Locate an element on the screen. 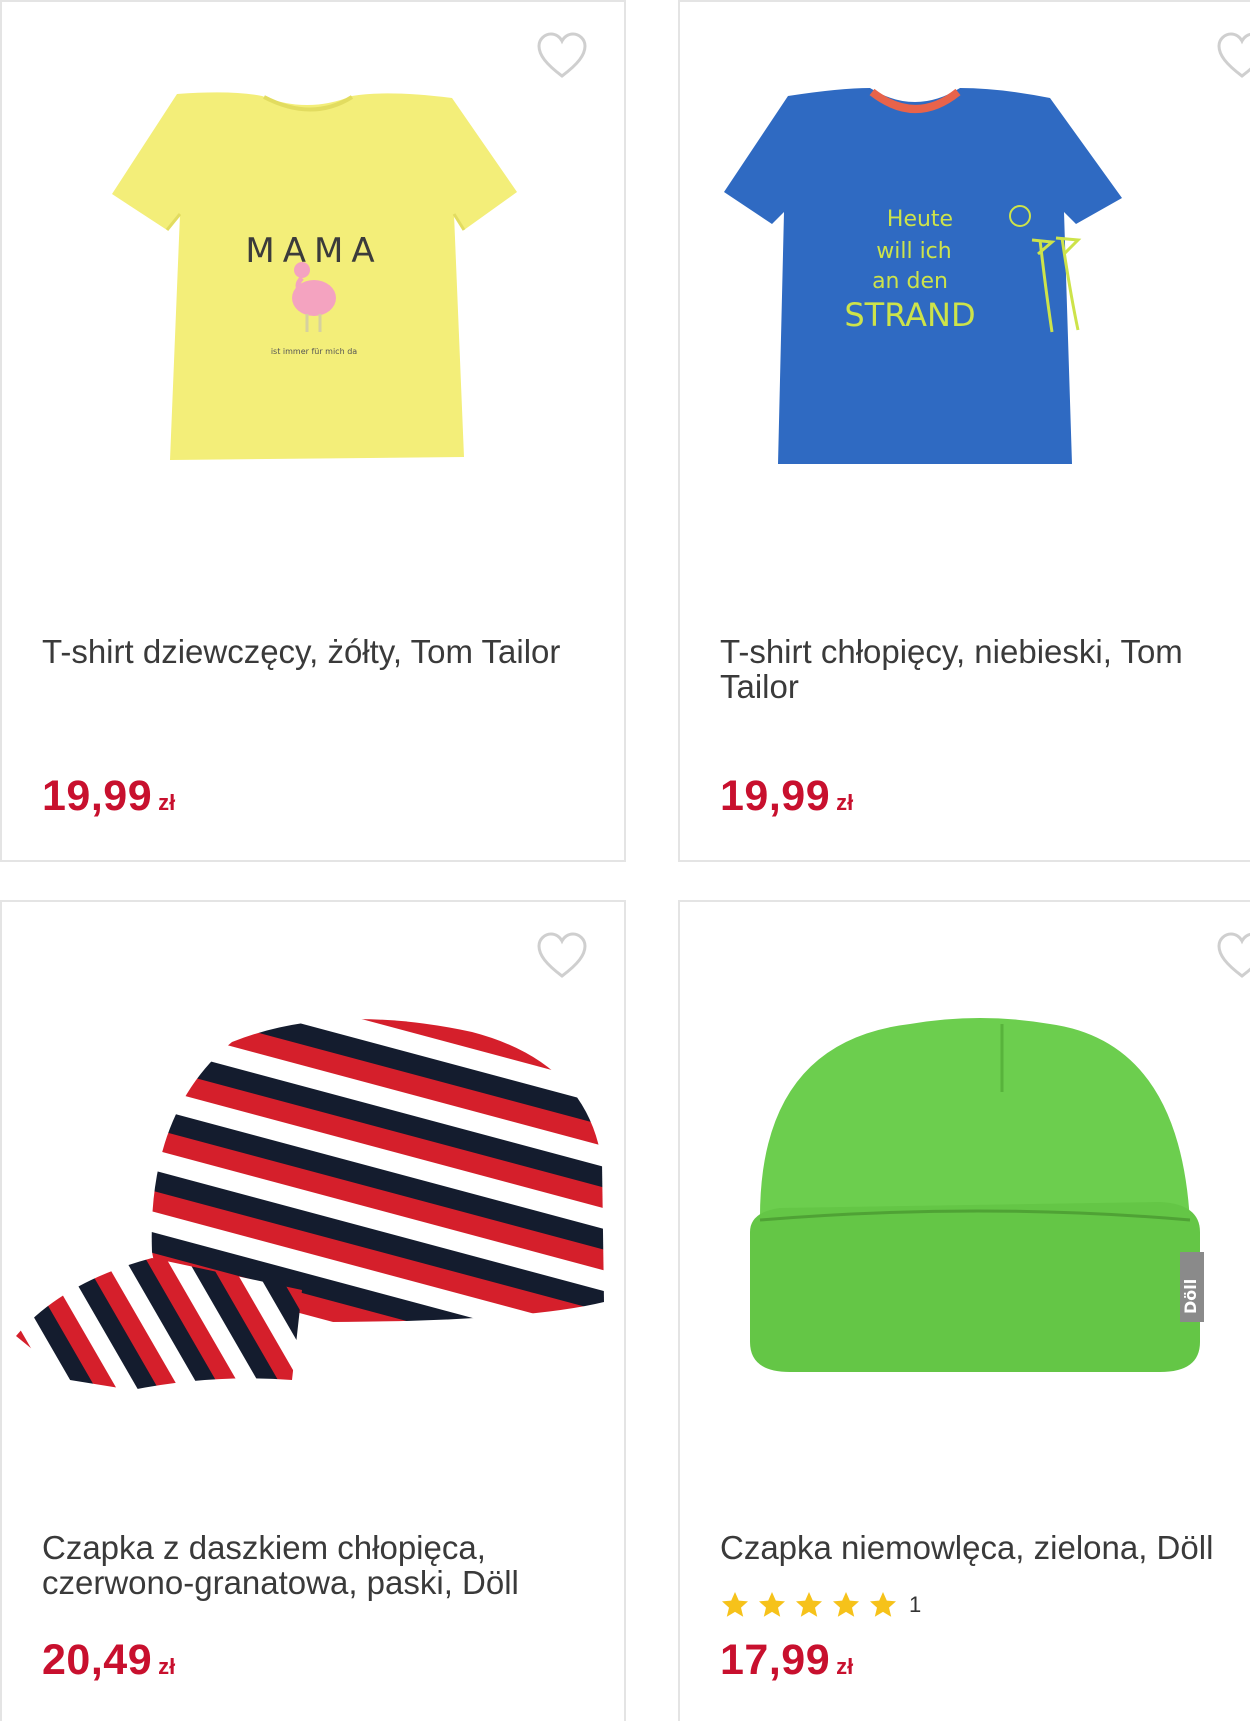 The image size is (1250, 1721). tshirt-print-small-text: ist immer für mich da is located at coordinates (314, 351).